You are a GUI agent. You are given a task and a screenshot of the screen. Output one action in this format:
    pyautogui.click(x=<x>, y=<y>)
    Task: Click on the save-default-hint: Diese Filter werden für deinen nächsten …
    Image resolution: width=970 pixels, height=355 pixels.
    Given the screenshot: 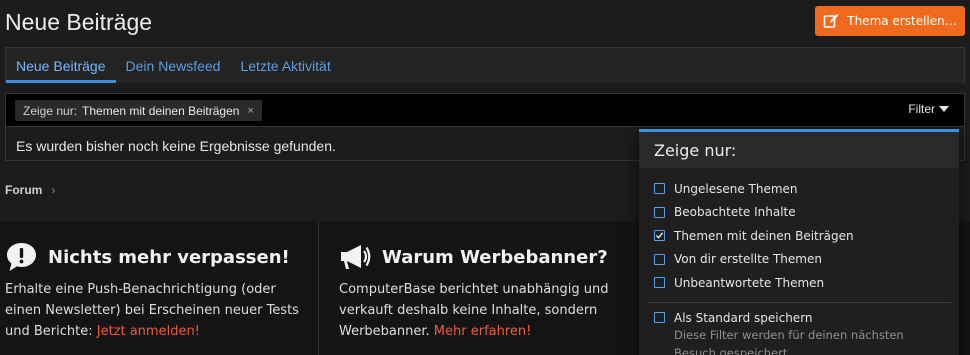 What is the action you would take?
    pyautogui.click(x=789, y=341)
    